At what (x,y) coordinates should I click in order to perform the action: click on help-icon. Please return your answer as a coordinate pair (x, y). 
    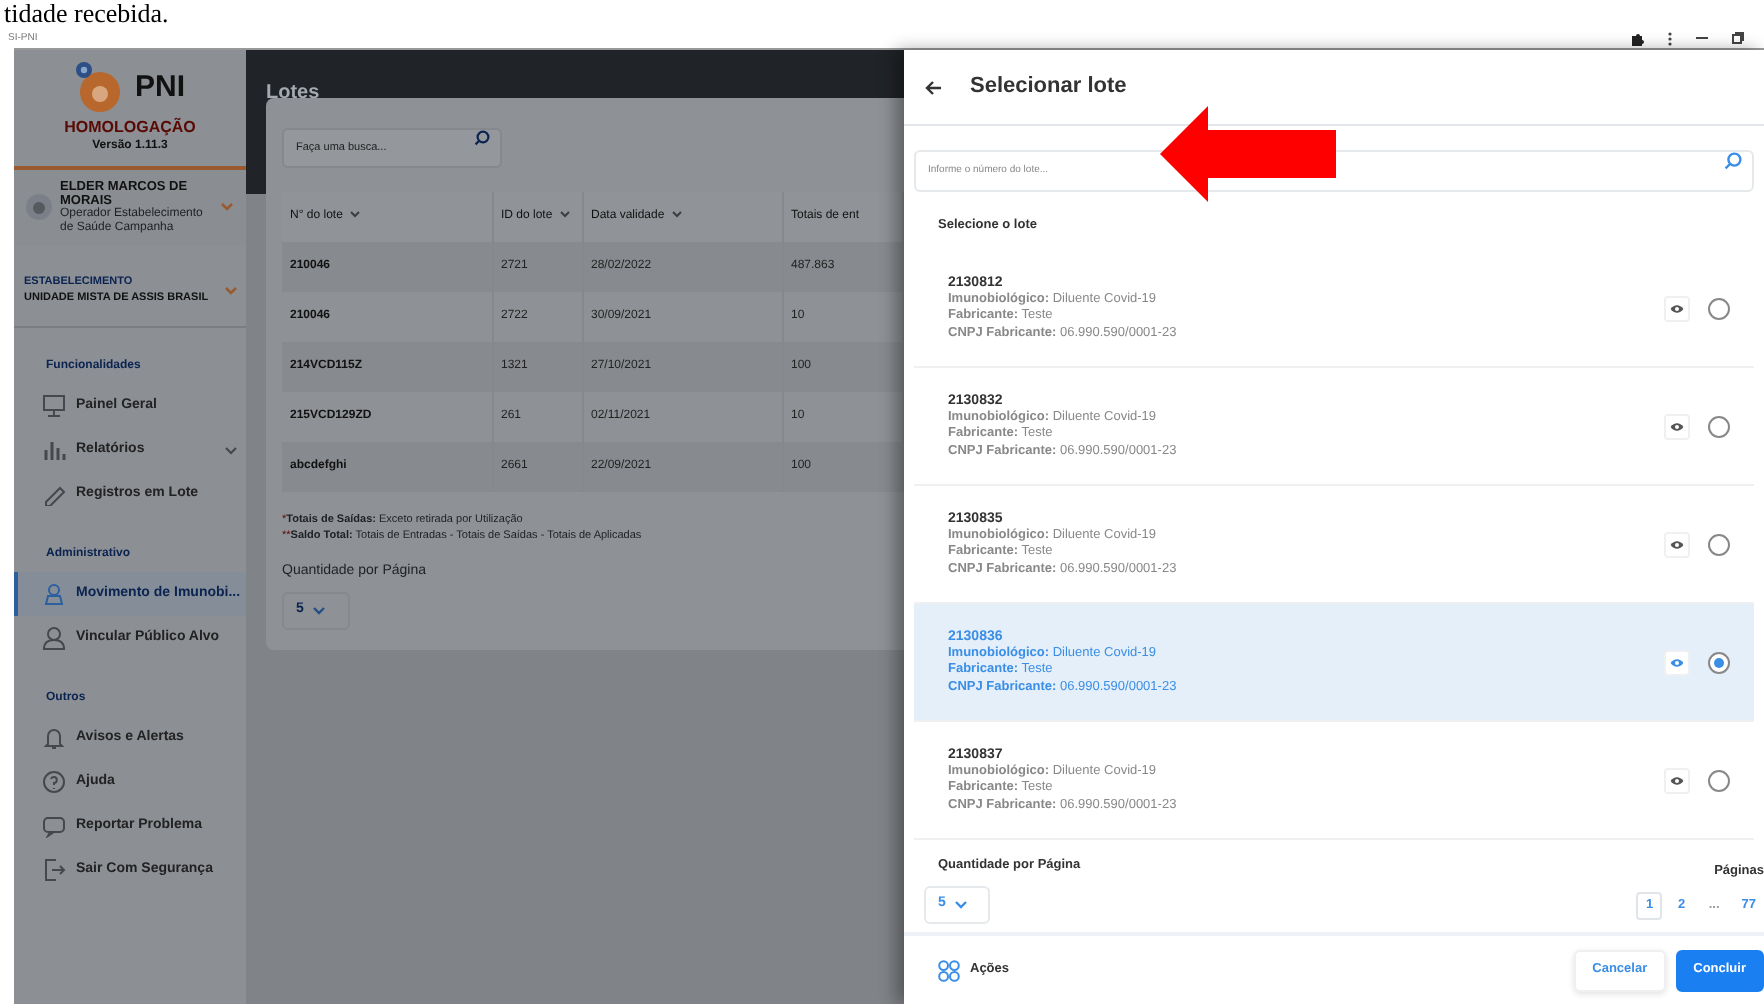
    Looking at the image, I should click on (54, 782).